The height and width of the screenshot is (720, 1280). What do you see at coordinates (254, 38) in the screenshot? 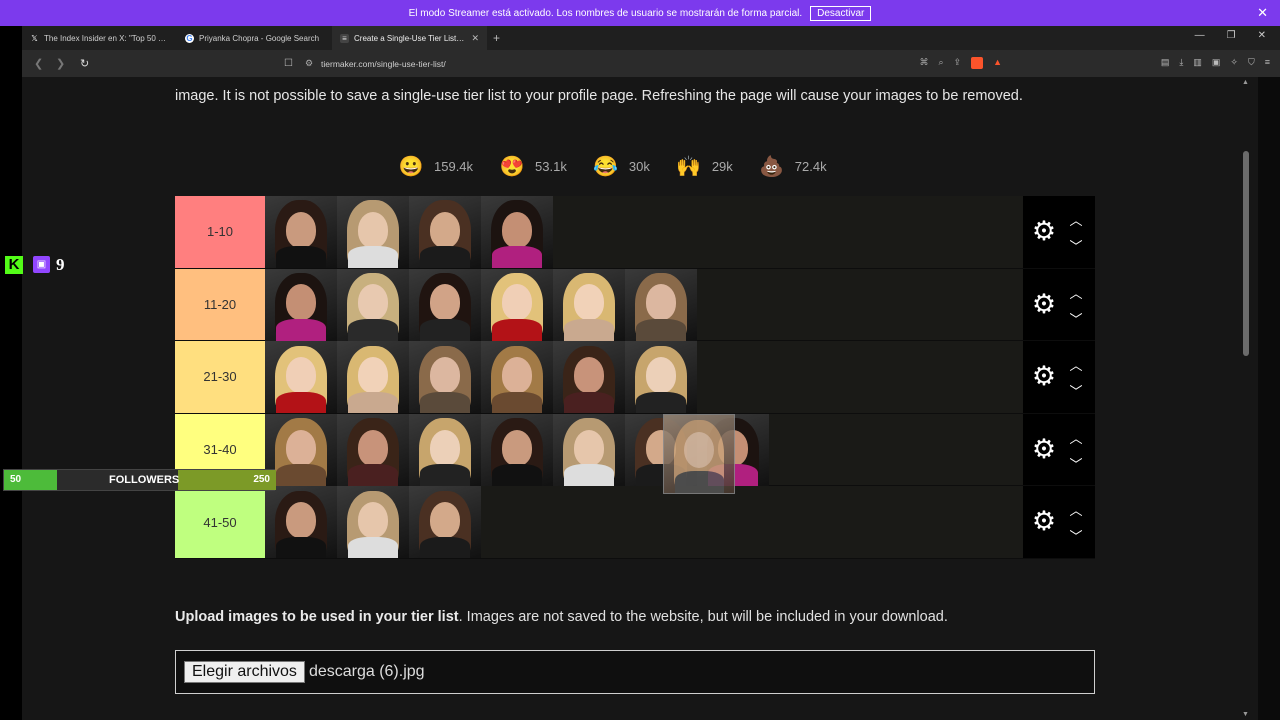
I see `tab-google: G Priyanka Chopra - Google Search` at bounding box center [254, 38].